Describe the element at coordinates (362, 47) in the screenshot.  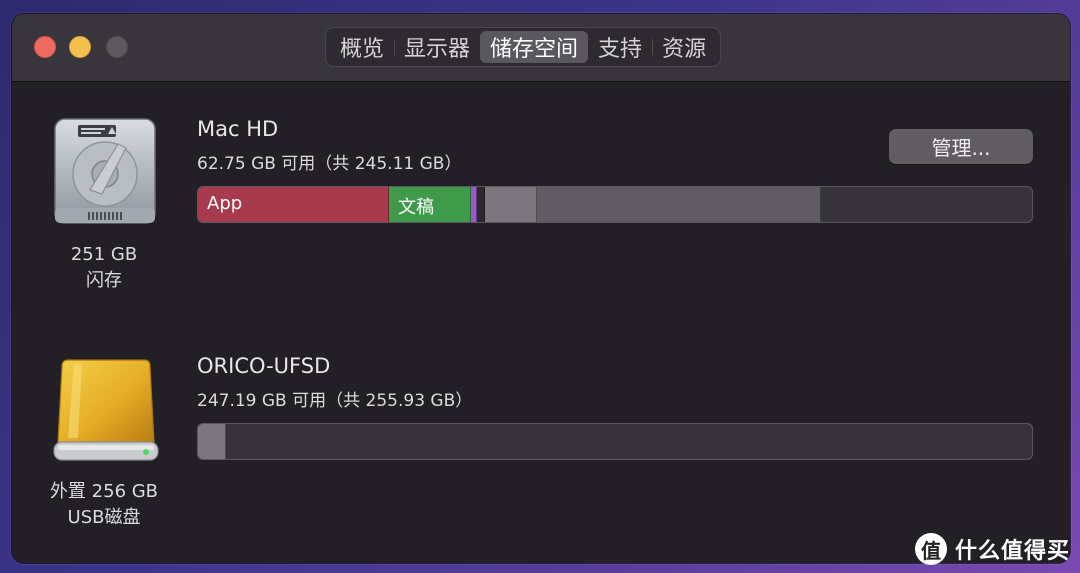
I see `tab-overview: 概览` at that location.